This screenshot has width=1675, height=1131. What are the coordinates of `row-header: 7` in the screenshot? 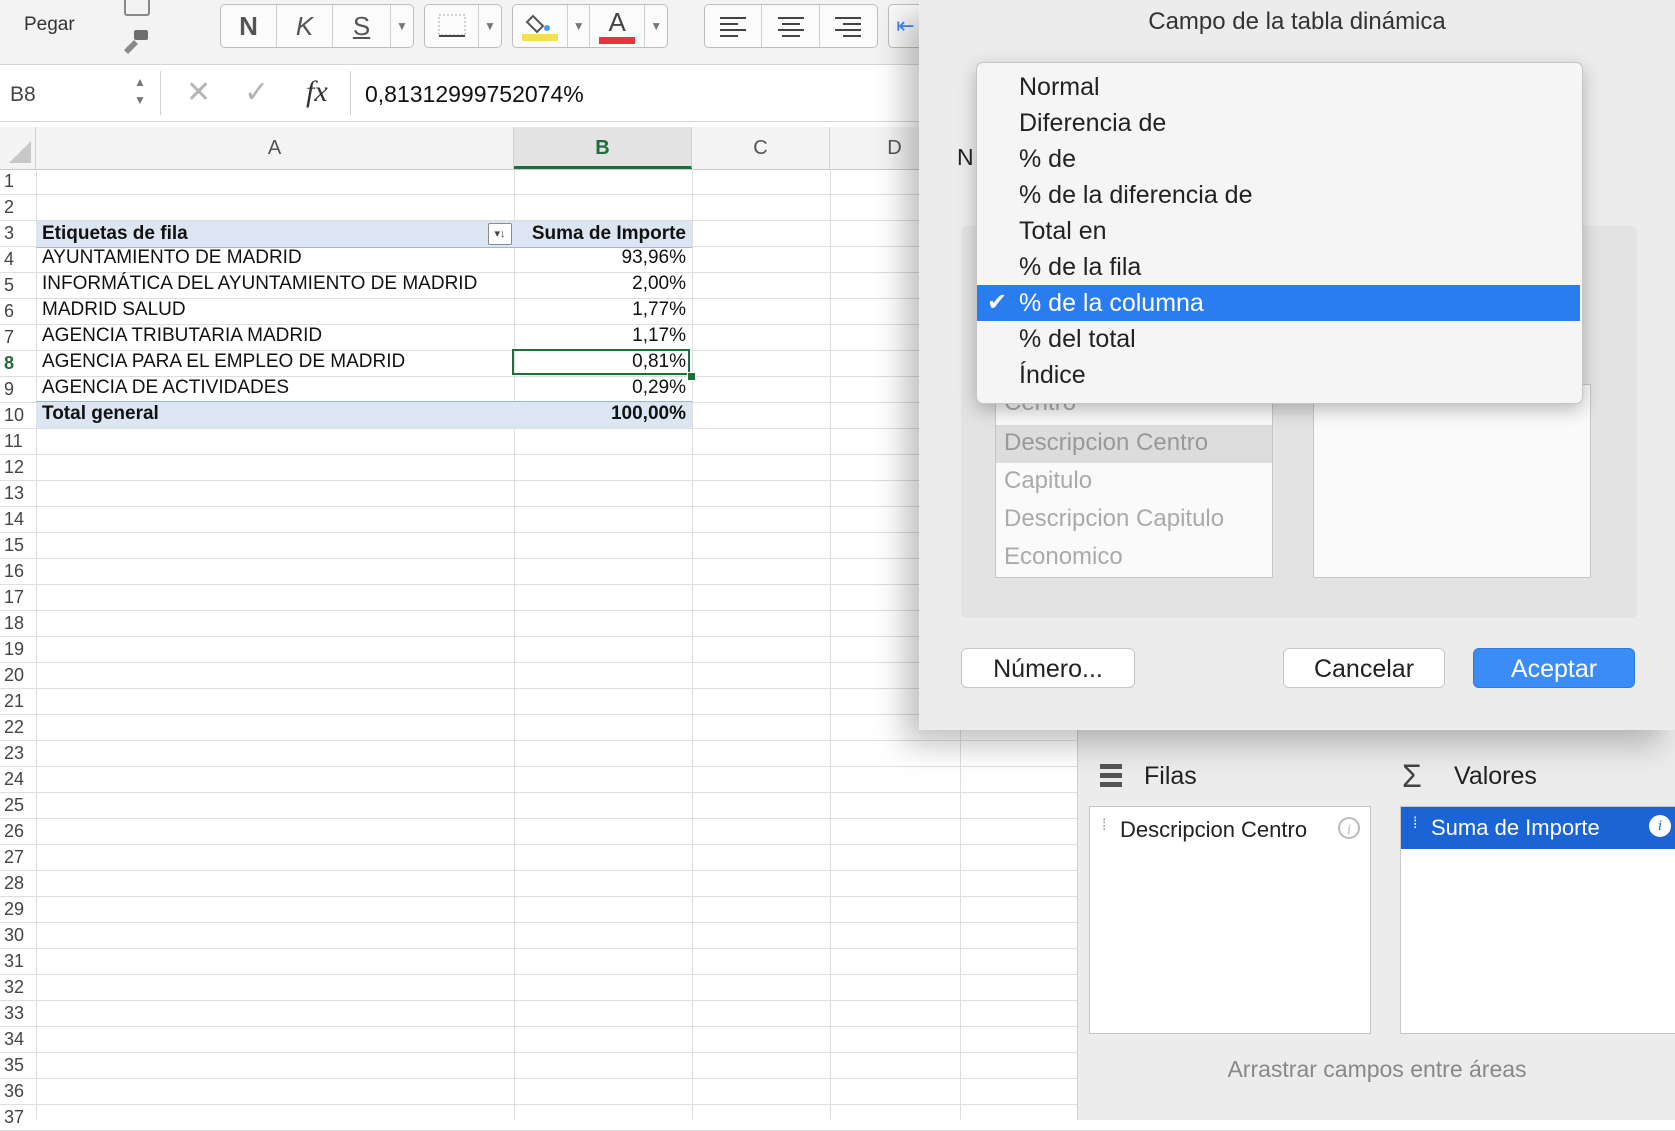 It's located at (18, 337).